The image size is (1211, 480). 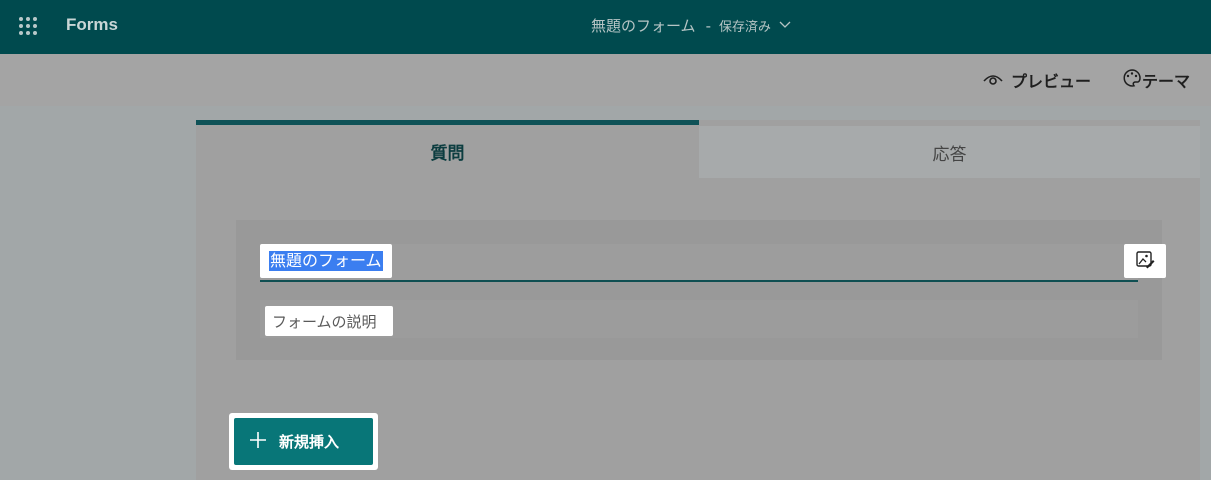 What do you see at coordinates (329, 321) in the screenshot?
I see `form-description-input: フォームの説明` at bounding box center [329, 321].